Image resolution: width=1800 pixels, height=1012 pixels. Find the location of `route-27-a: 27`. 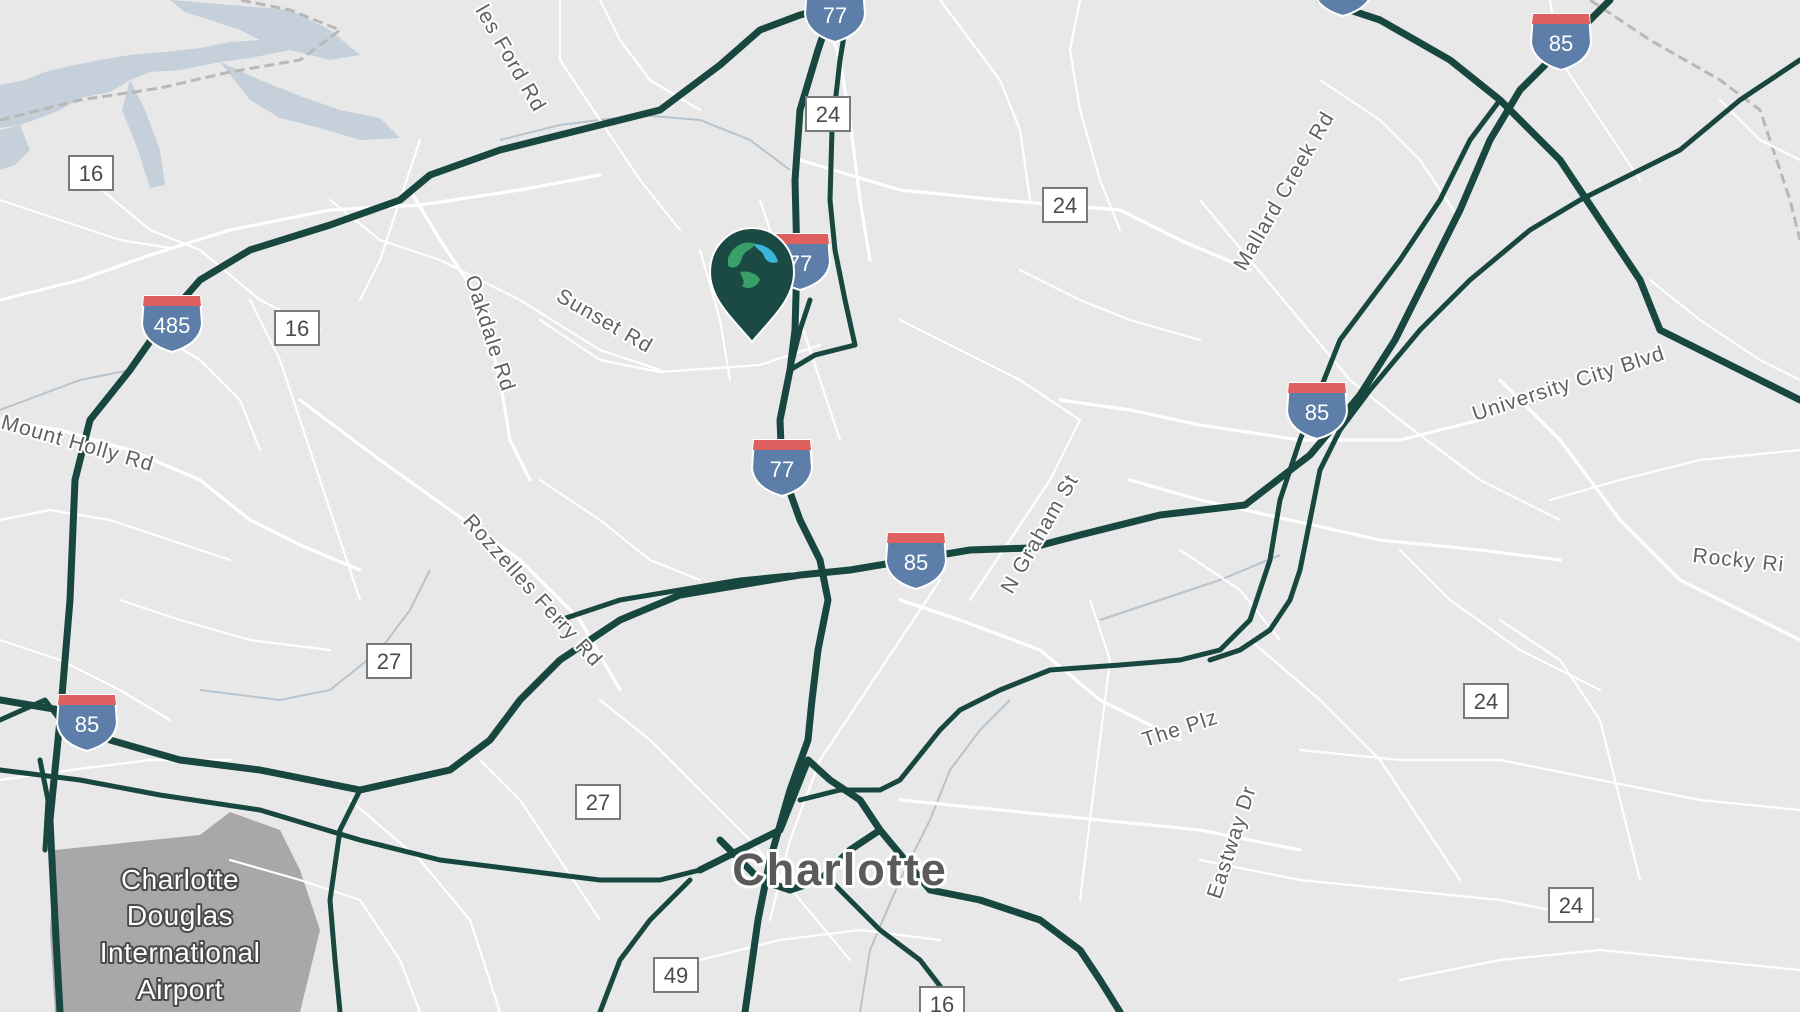

route-27-a: 27 is located at coordinates (389, 661).